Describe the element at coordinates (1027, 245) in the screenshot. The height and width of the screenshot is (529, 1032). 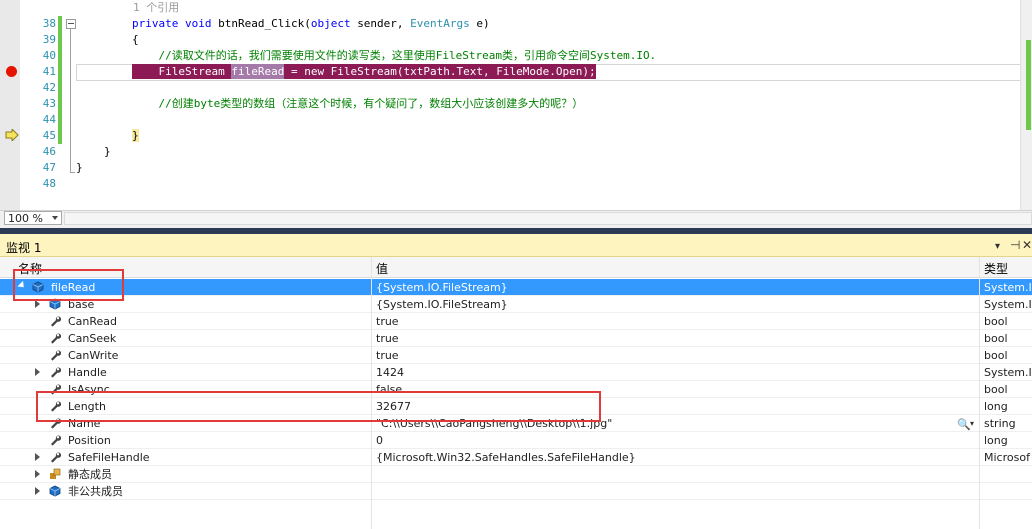
I see `close-icon: ✕` at that location.